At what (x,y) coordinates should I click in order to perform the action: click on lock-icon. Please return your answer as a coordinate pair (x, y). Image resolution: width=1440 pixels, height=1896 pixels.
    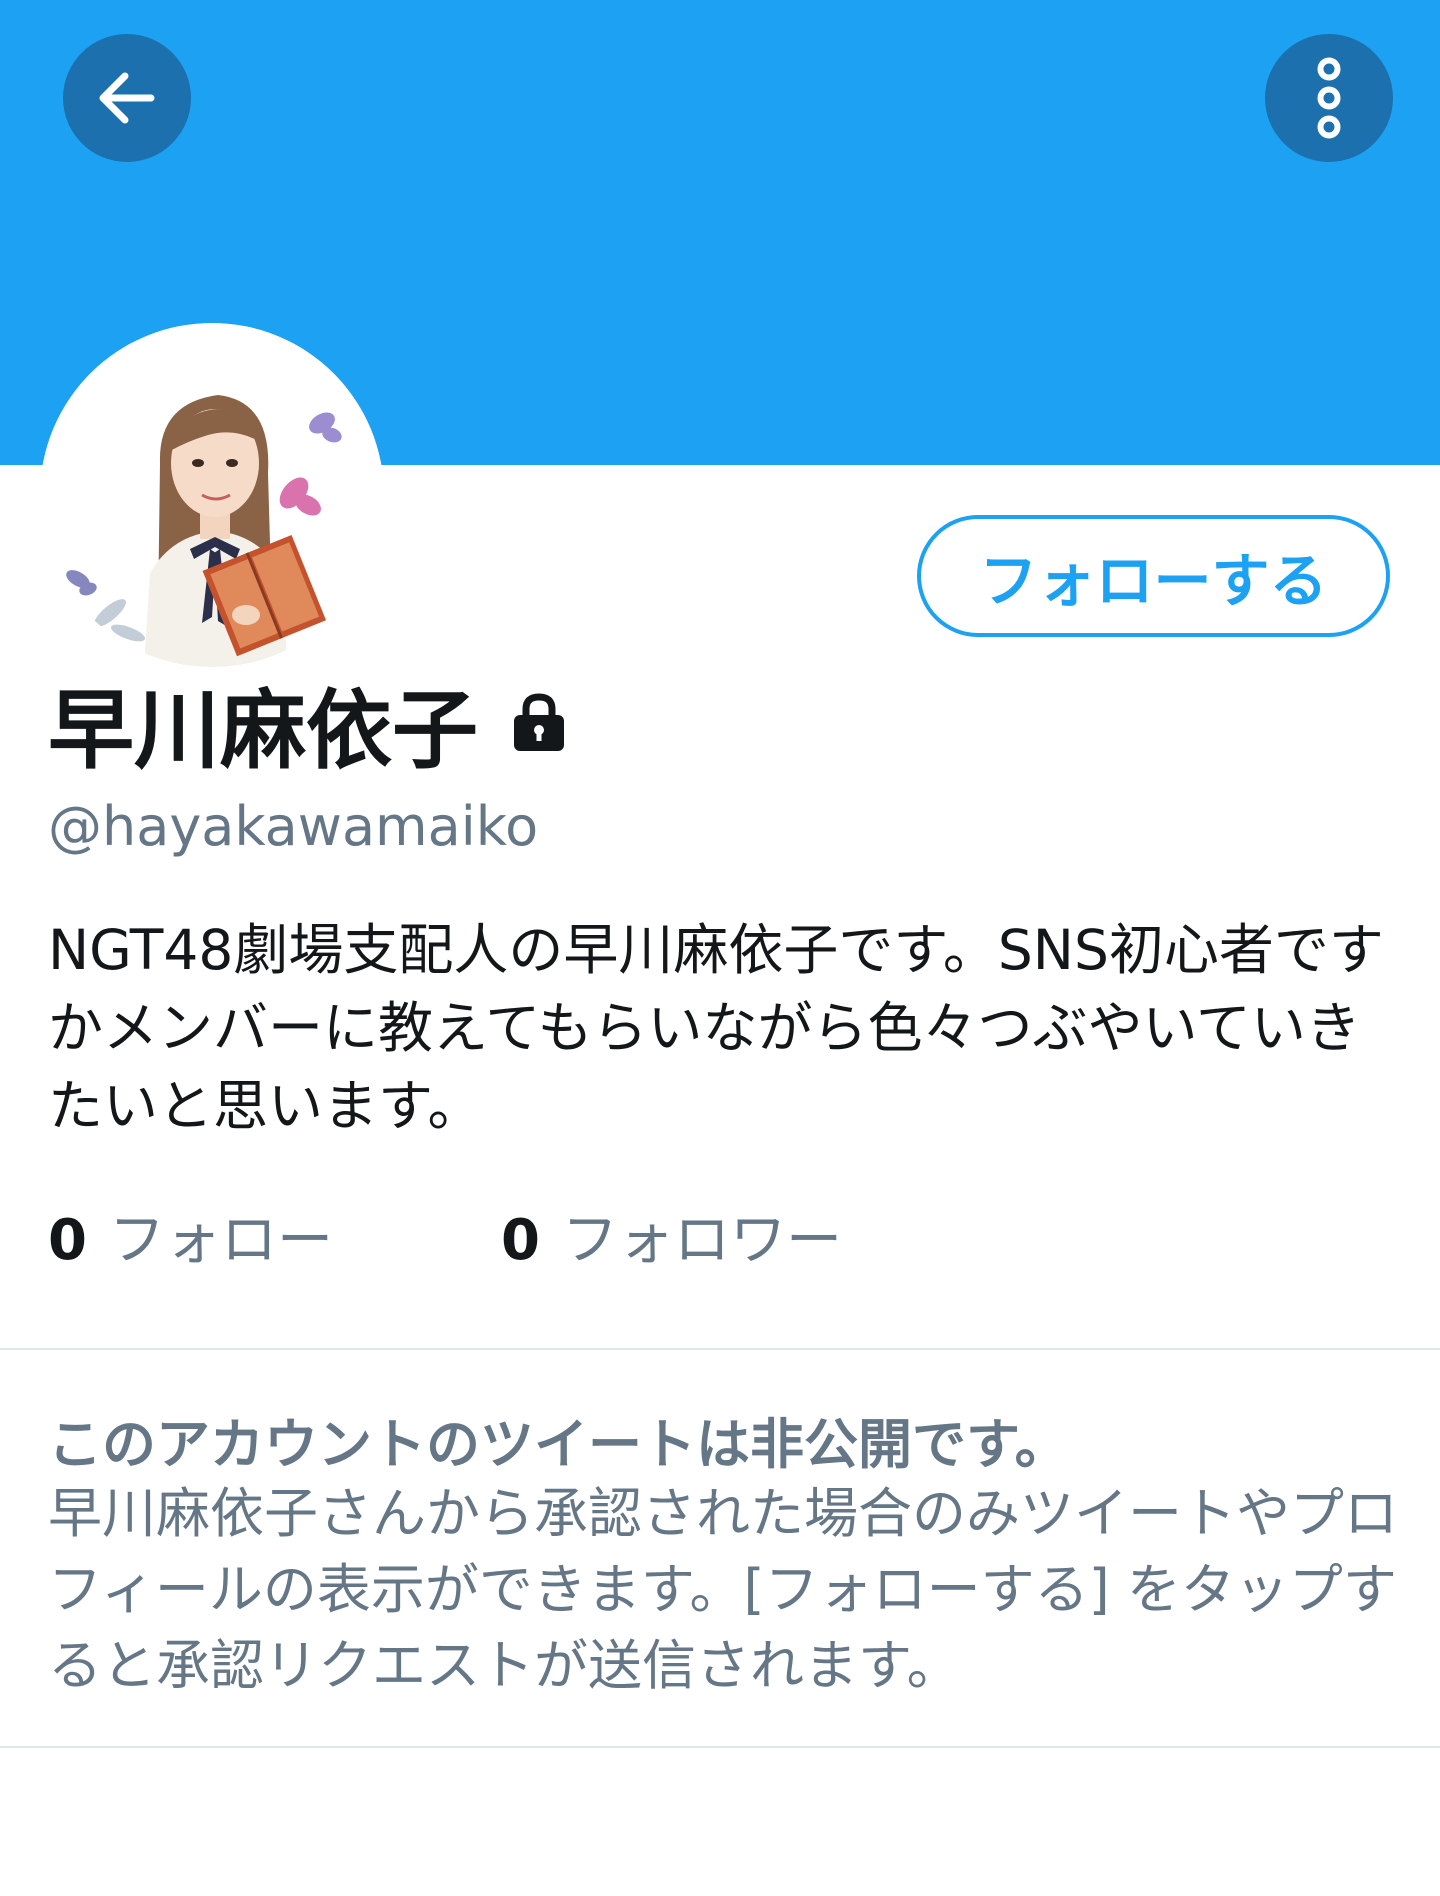
    Looking at the image, I should click on (539, 722).